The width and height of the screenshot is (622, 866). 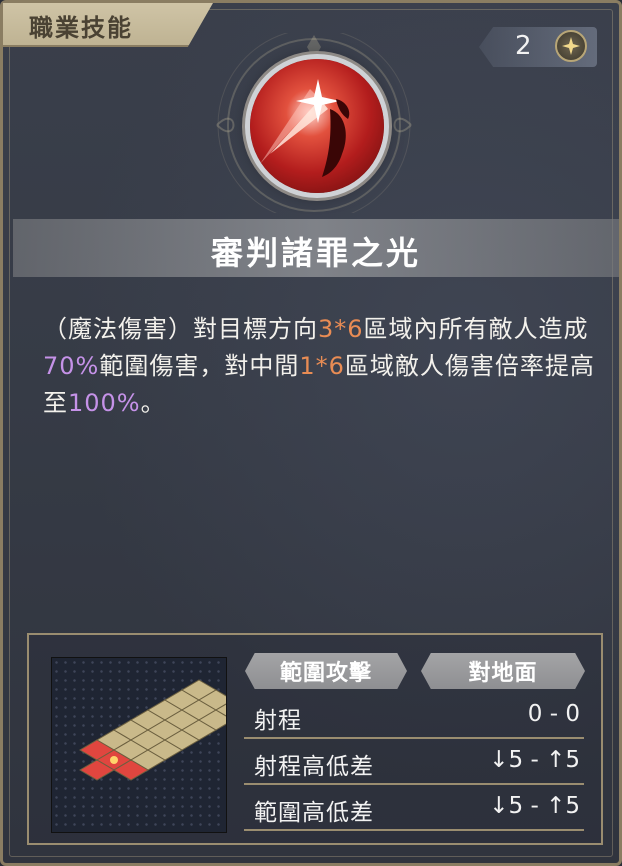 I want to click on skill-point-value: 2, so click(x=523, y=46).